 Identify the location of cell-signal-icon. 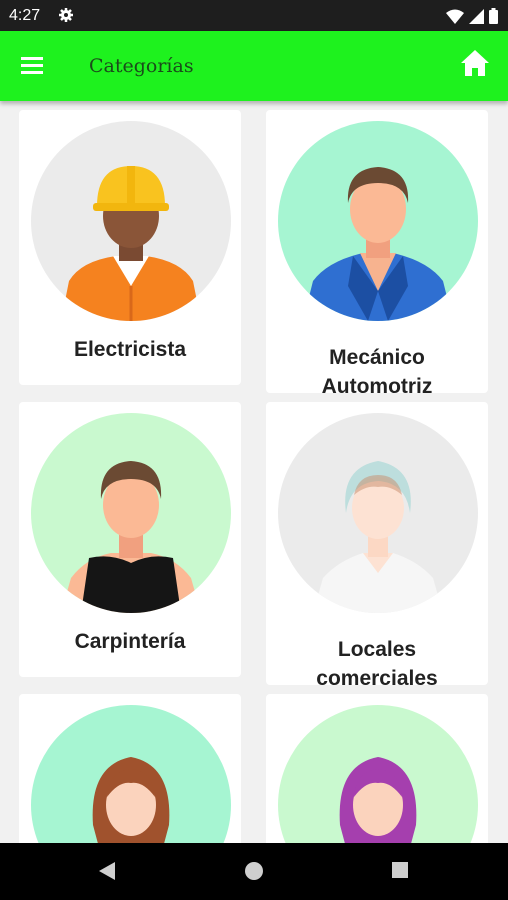
(476, 16).